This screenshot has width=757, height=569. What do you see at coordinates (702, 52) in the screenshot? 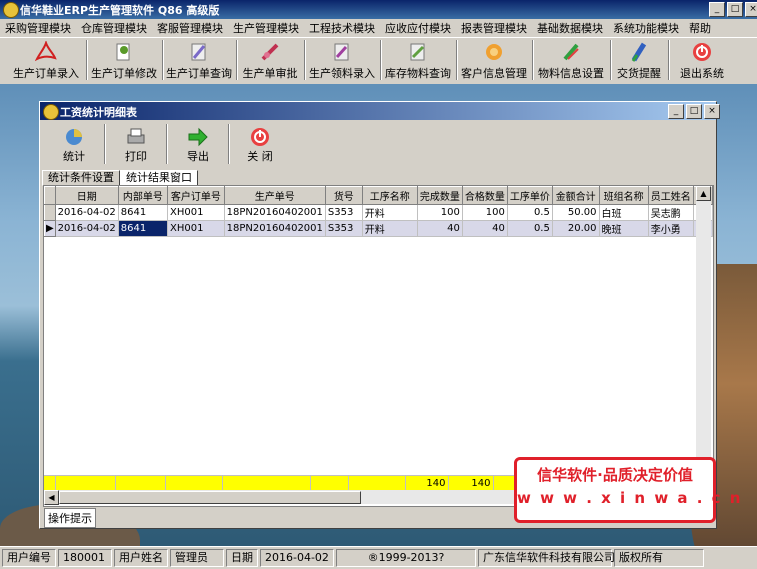
I see `power-icon` at bounding box center [702, 52].